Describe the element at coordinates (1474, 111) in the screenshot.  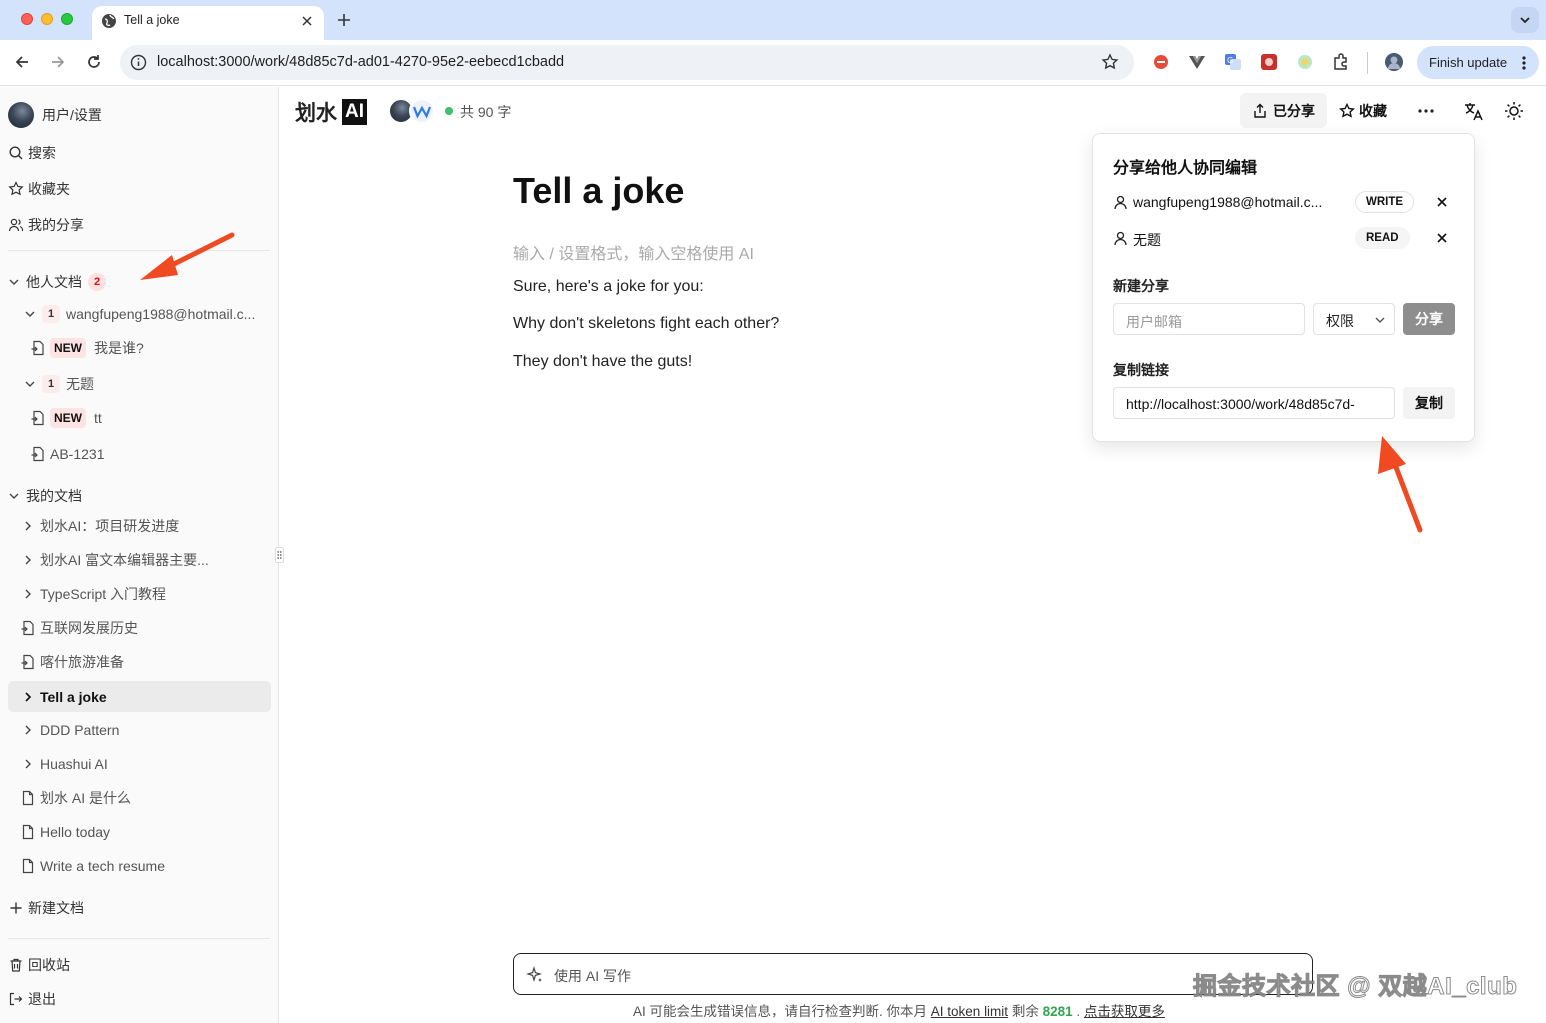
I see `translate-icon` at that location.